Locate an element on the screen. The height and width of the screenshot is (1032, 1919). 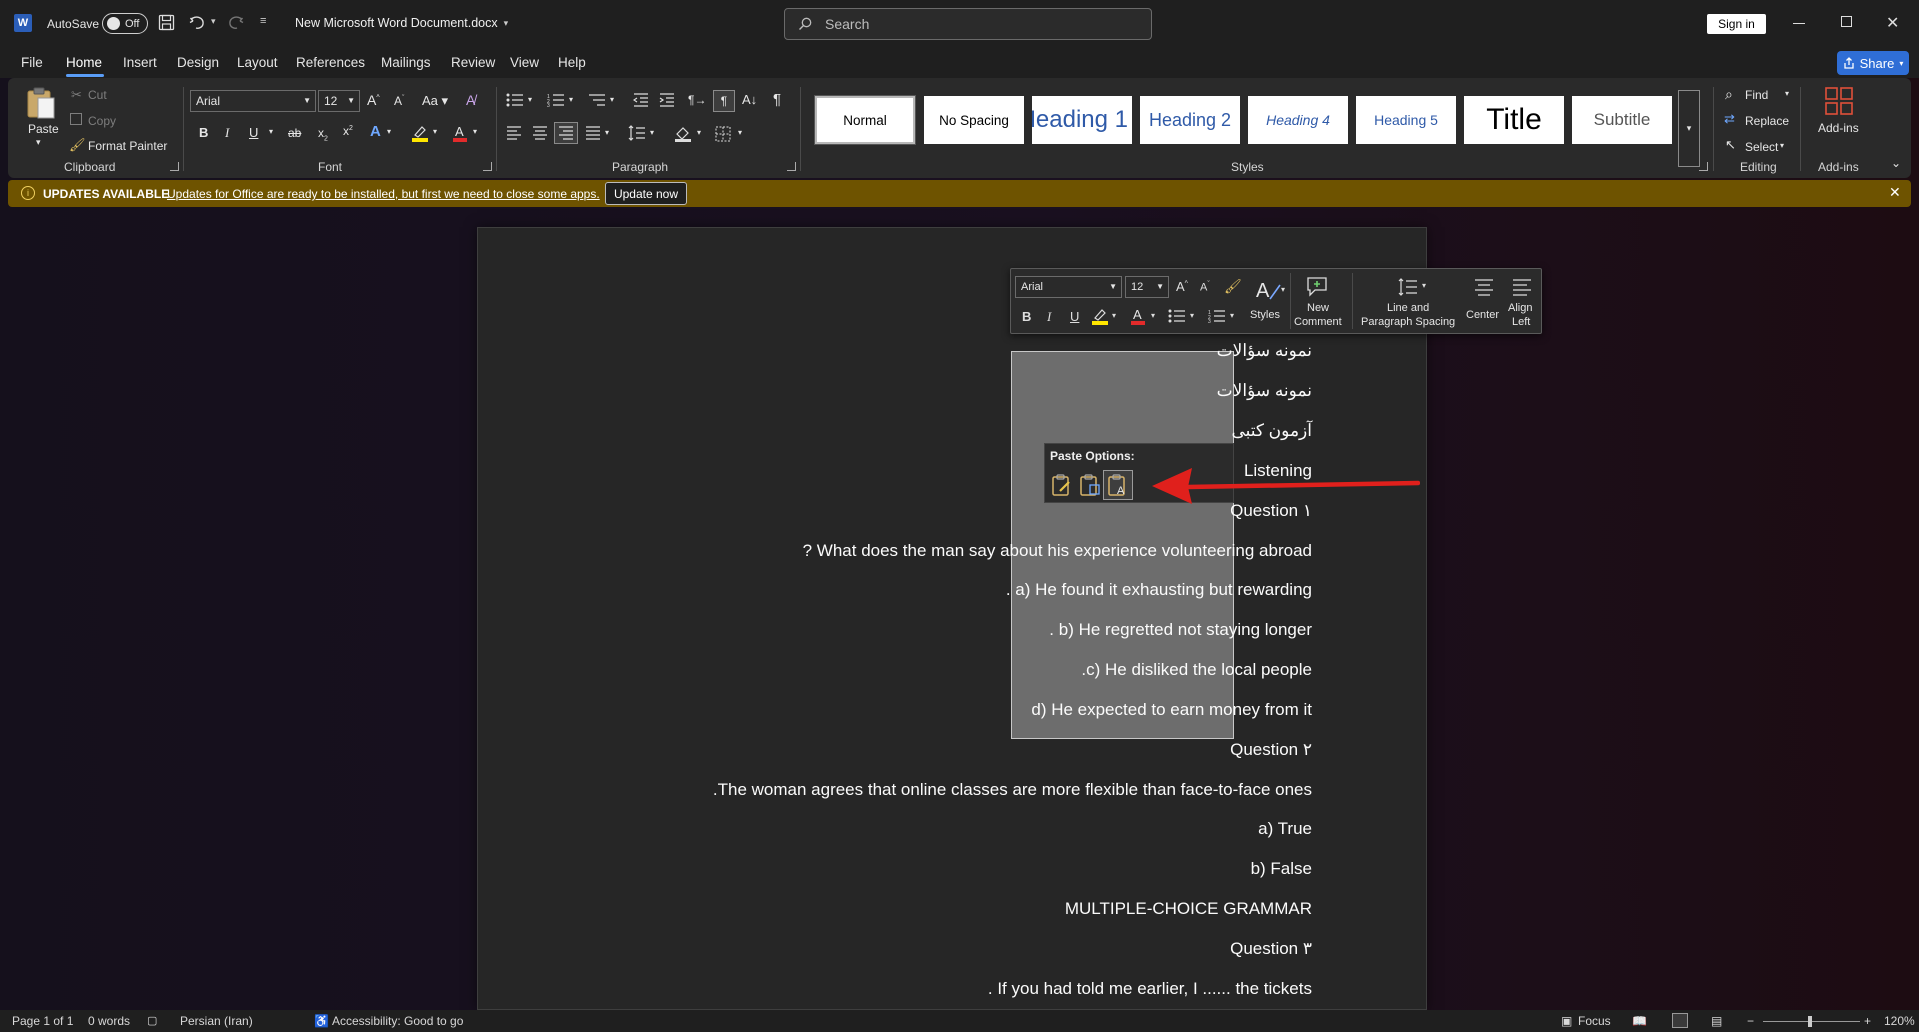
merge-formatting-icon is located at coordinates (1090, 485).